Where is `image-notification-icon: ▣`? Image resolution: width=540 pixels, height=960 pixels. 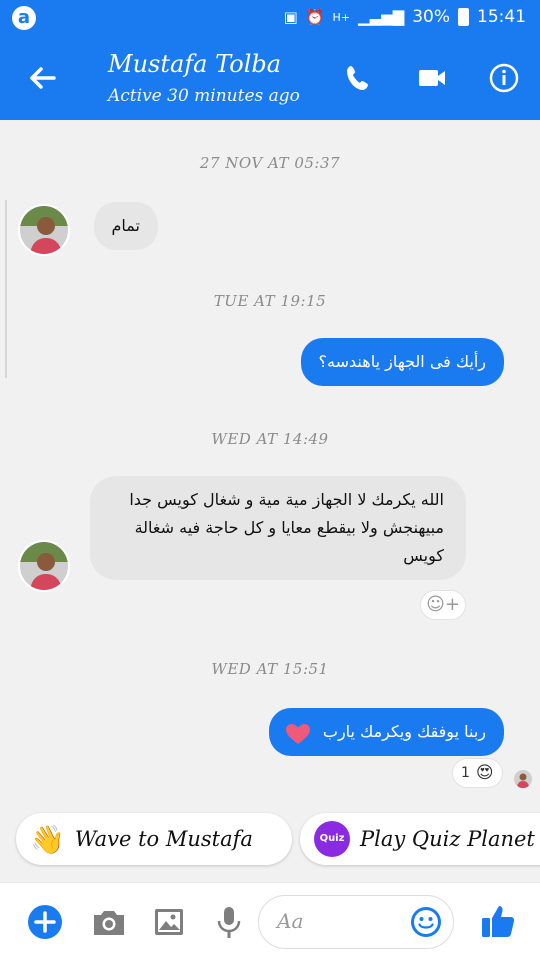
image-notification-icon: ▣ is located at coordinates (290, 17).